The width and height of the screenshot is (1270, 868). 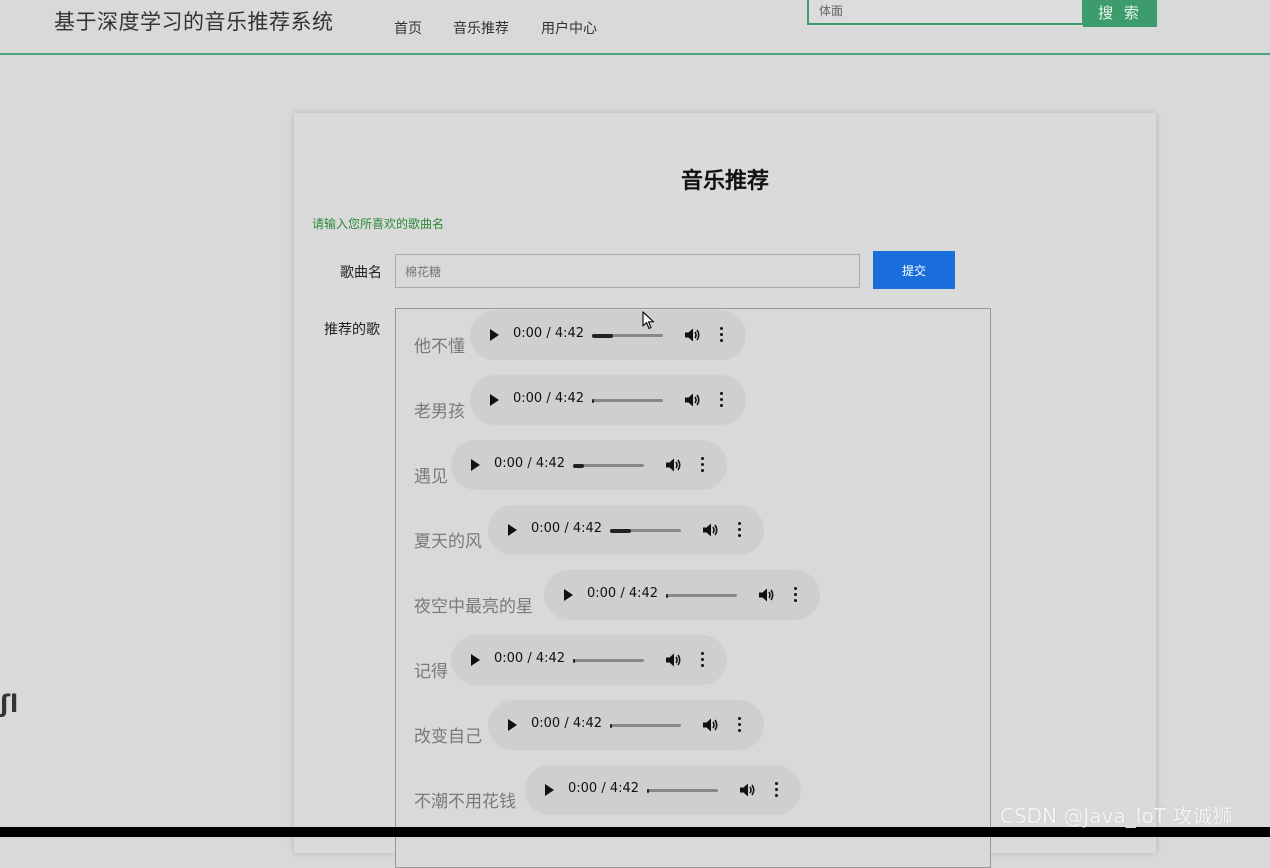 What do you see at coordinates (914, 270) in the screenshot?
I see `submit-button: 提交` at bounding box center [914, 270].